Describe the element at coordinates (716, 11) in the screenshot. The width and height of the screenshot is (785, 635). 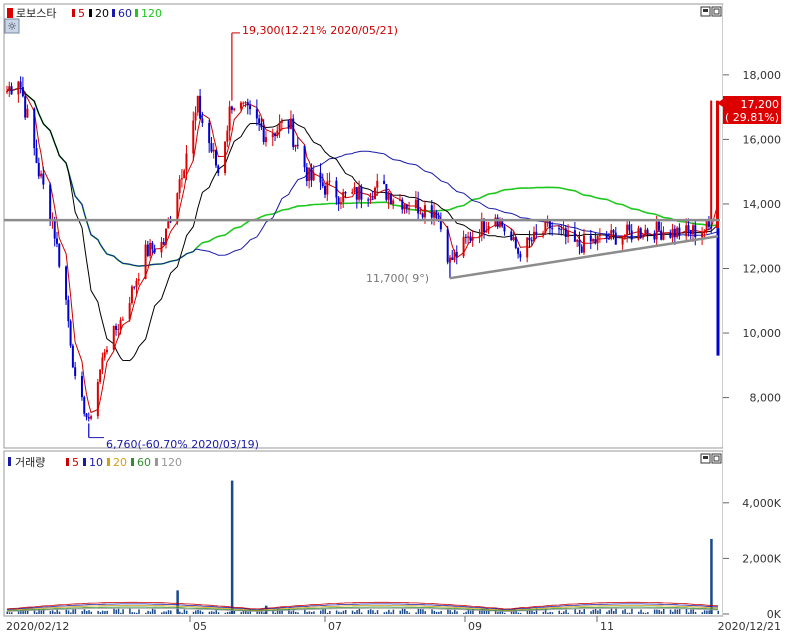
I see `maximize-icon` at that location.